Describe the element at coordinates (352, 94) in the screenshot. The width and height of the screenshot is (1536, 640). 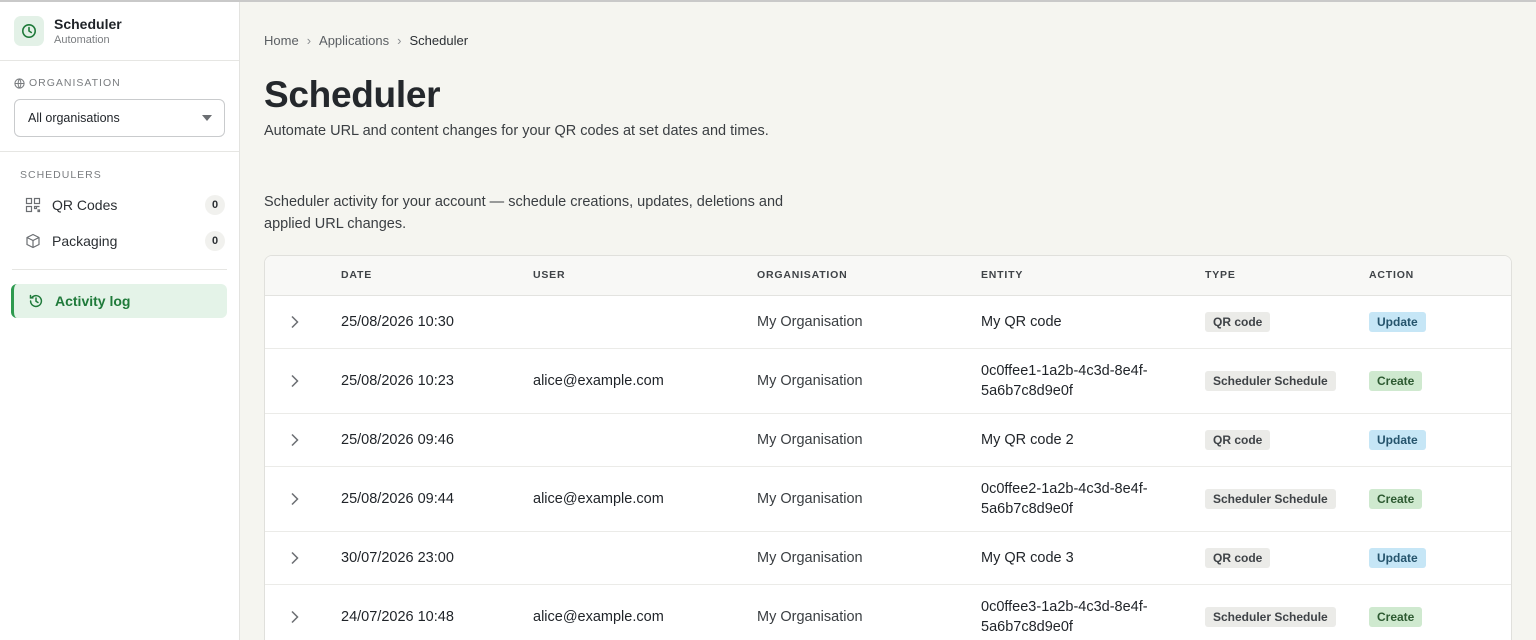
I see `page-title: Scheduler` at that location.